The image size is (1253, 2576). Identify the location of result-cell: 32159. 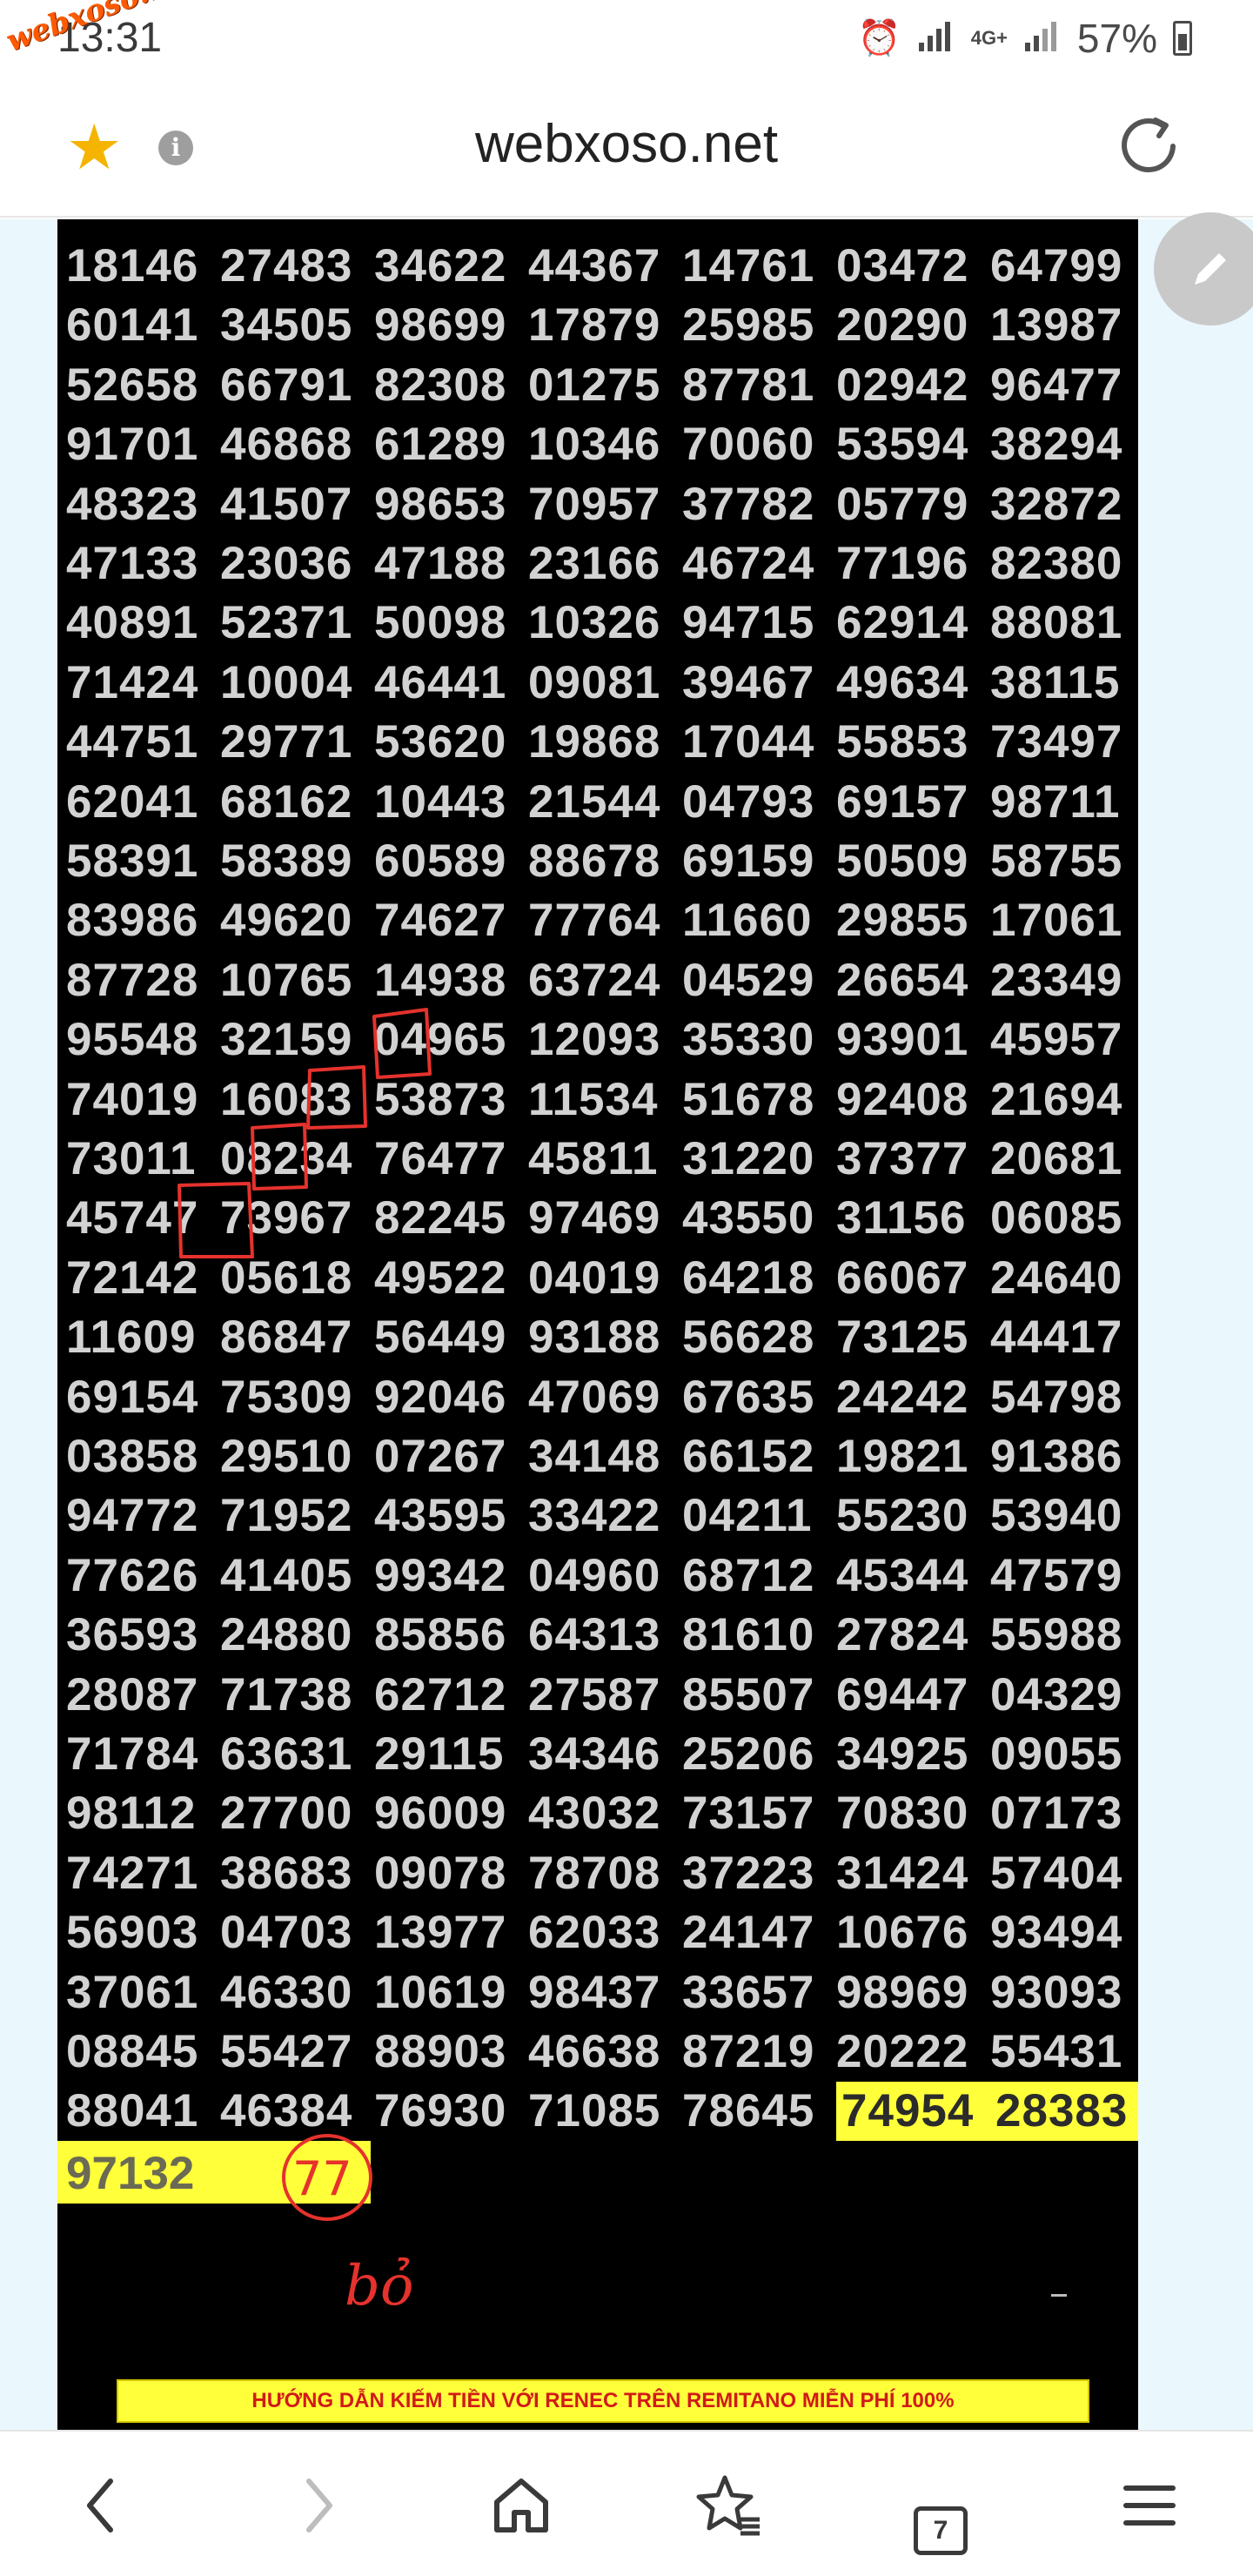
(286, 1040).